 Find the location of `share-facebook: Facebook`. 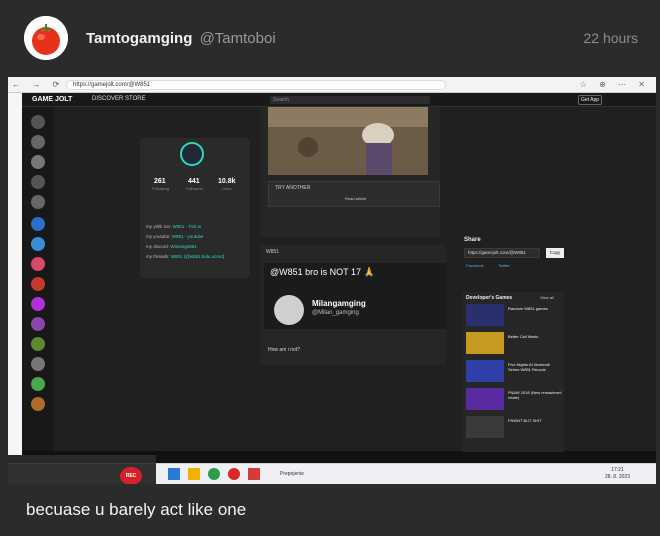

share-facebook: Facebook is located at coordinates (475, 265).